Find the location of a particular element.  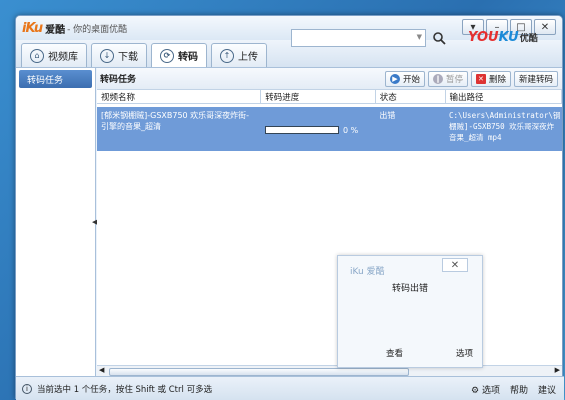

tab-video-library: ⌂ 视频库 is located at coordinates (54, 55).